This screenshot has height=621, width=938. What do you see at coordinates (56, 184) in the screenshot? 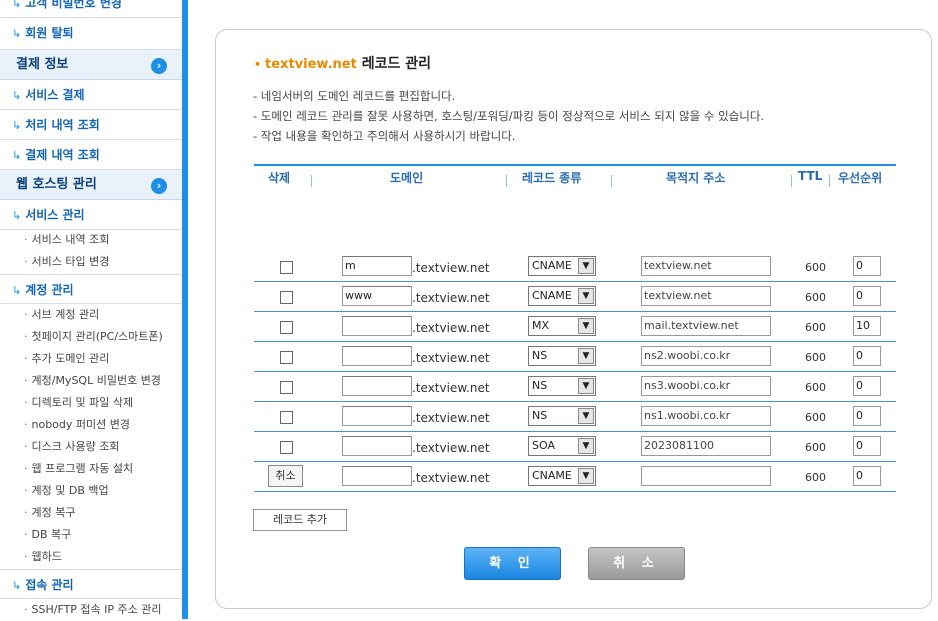
I see `section-label: 웹 호스팅 관리` at bounding box center [56, 184].